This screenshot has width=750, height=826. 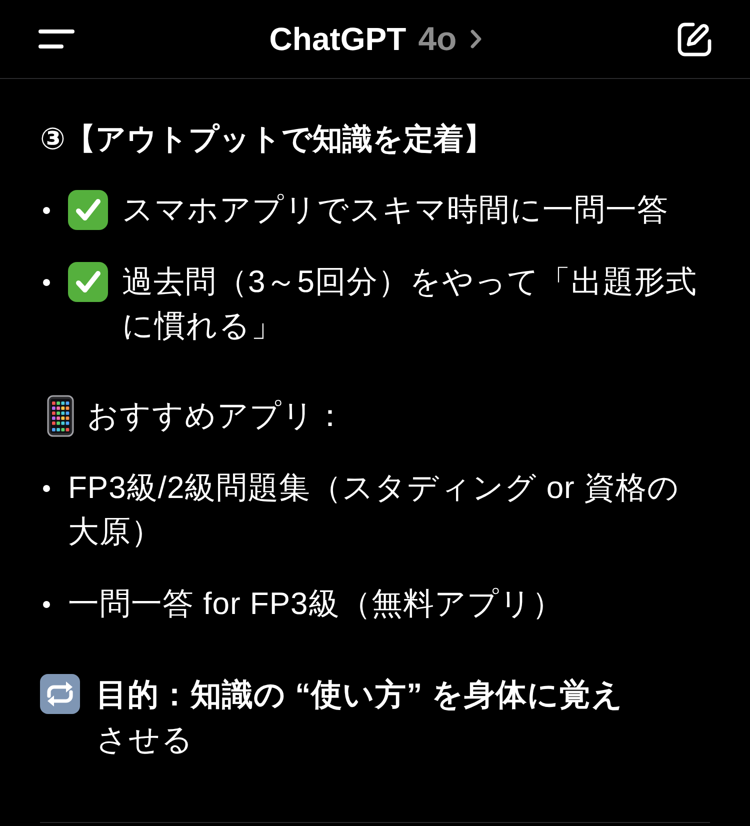 What do you see at coordinates (360, 717) in the screenshot?
I see `goal-text: 目的：知識の “使い方” を身体に覚えさせる` at bounding box center [360, 717].